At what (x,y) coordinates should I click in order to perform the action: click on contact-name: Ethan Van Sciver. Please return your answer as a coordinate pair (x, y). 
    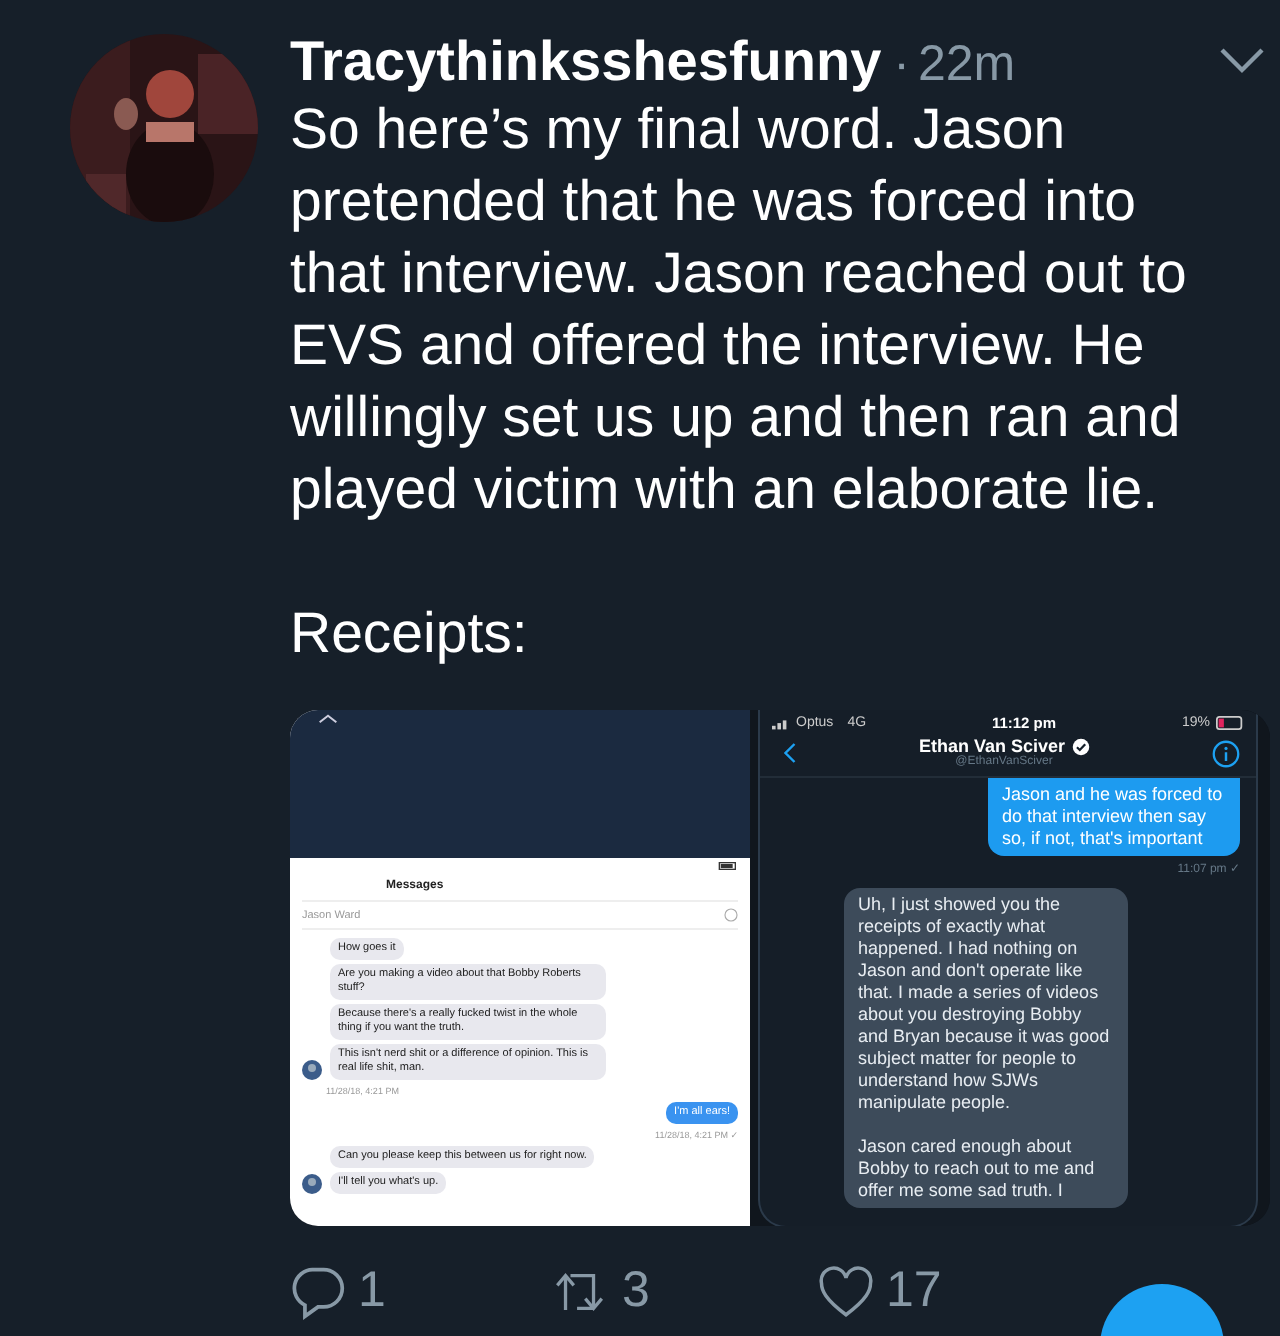
    Looking at the image, I should click on (992, 746).